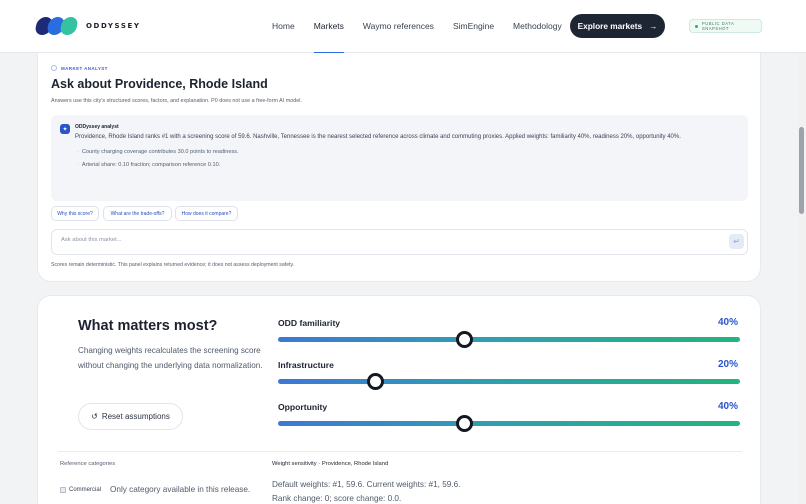 This screenshot has width=806, height=504. Describe the element at coordinates (148, 326) in the screenshot. I see `weights-title: What matters most?` at that location.